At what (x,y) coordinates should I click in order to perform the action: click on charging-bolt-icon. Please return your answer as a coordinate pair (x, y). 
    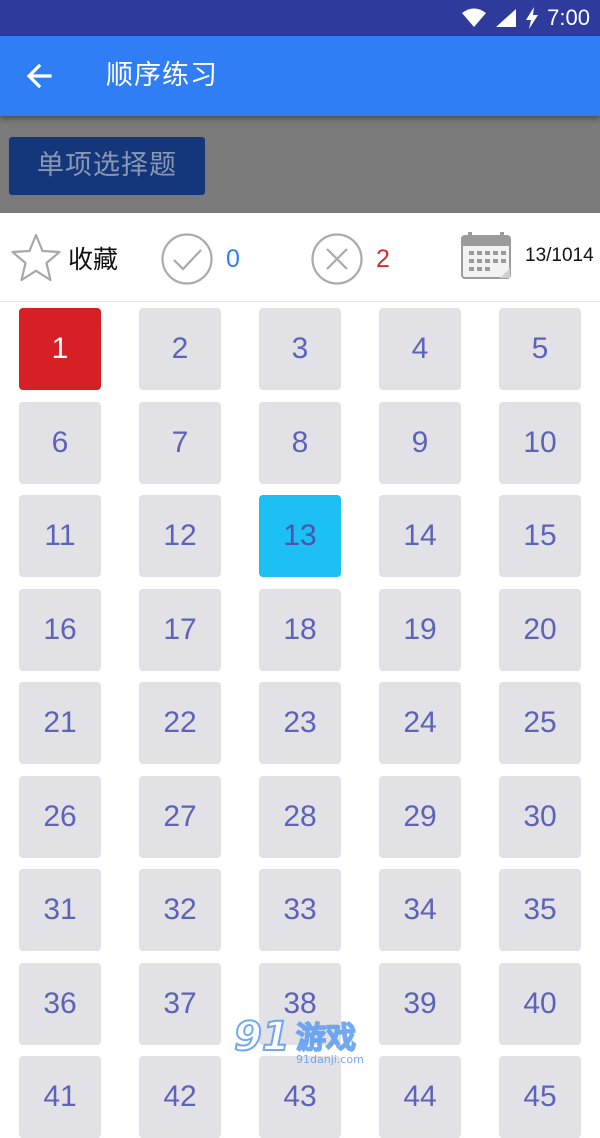
    Looking at the image, I should click on (532, 18).